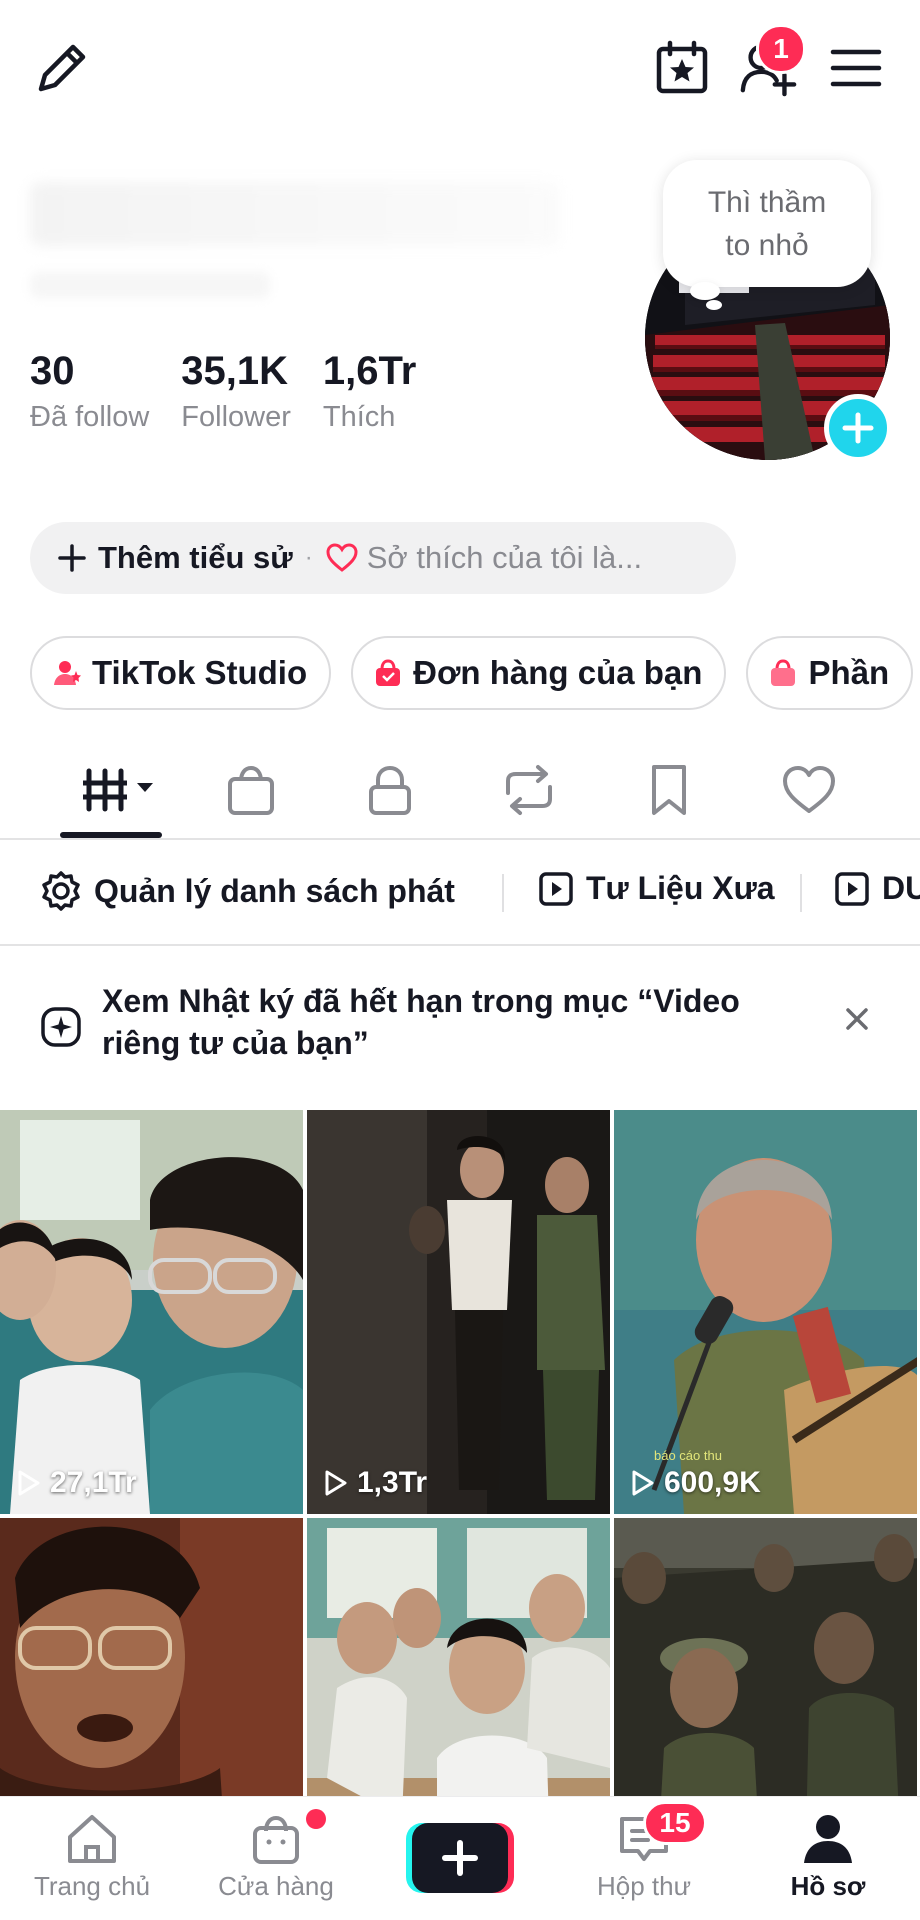  What do you see at coordinates (274, 890) in the screenshot?
I see `manage-playlists-label: Quản lý danh sách phát` at bounding box center [274, 890].